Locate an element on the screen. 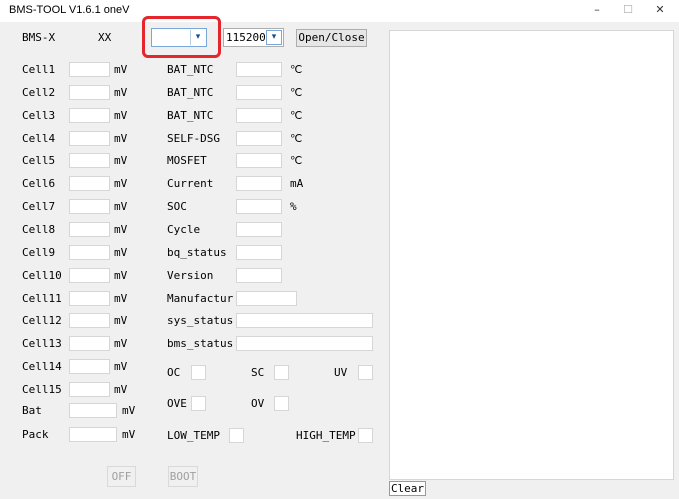 This screenshot has width=679, height=499. status-label: Manufactur is located at coordinates (200, 298).